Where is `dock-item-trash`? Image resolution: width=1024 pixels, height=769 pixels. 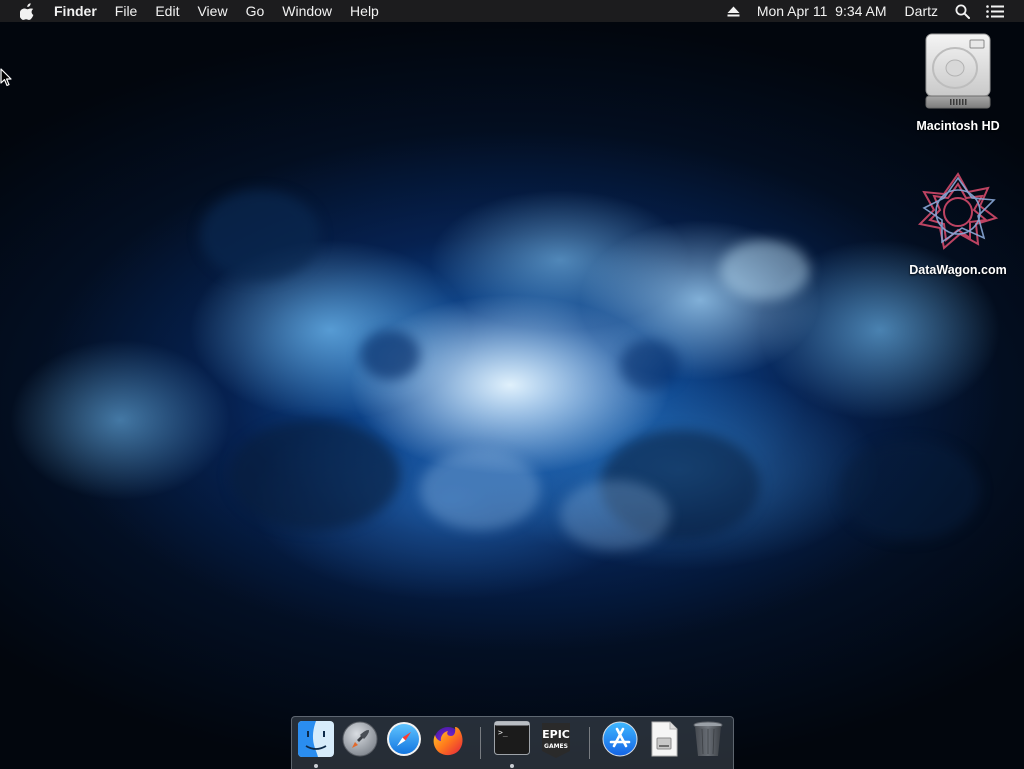 dock-item-trash is located at coordinates (708, 741).